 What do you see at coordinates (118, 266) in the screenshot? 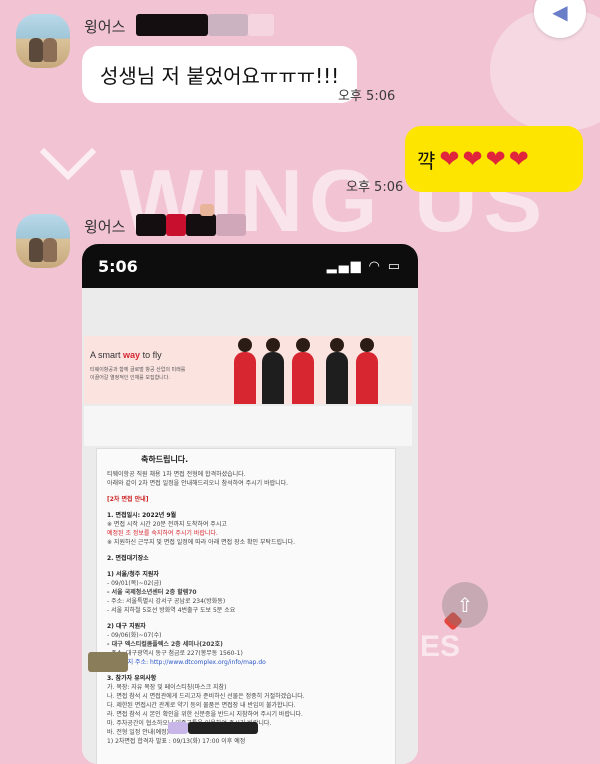
I see `status-time: 5:06` at bounding box center [118, 266].